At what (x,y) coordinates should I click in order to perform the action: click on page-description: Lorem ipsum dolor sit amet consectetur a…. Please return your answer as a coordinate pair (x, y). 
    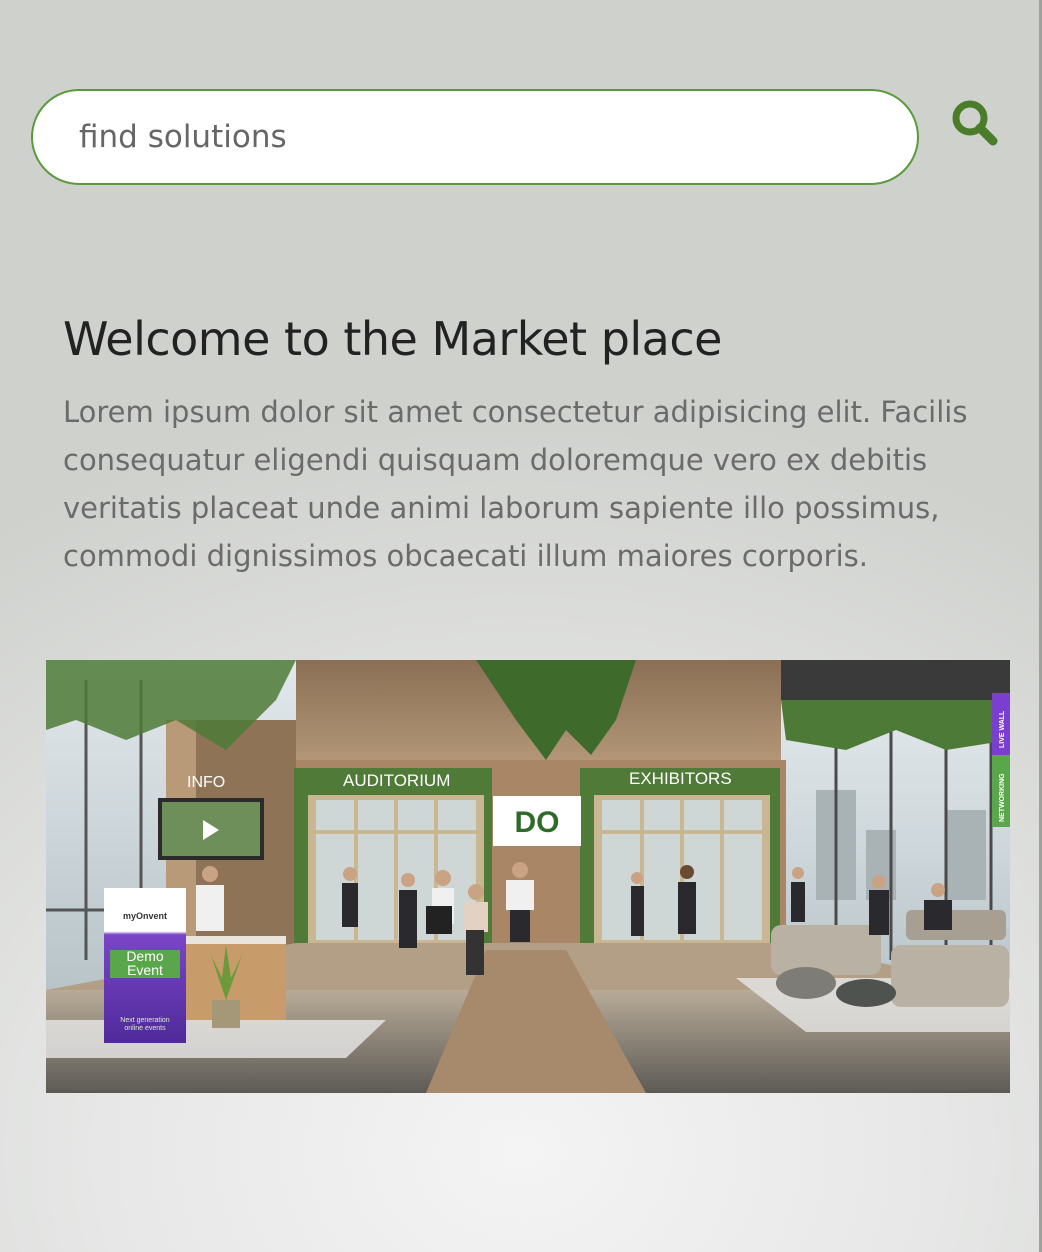
    Looking at the image, I should click on (515, 484).